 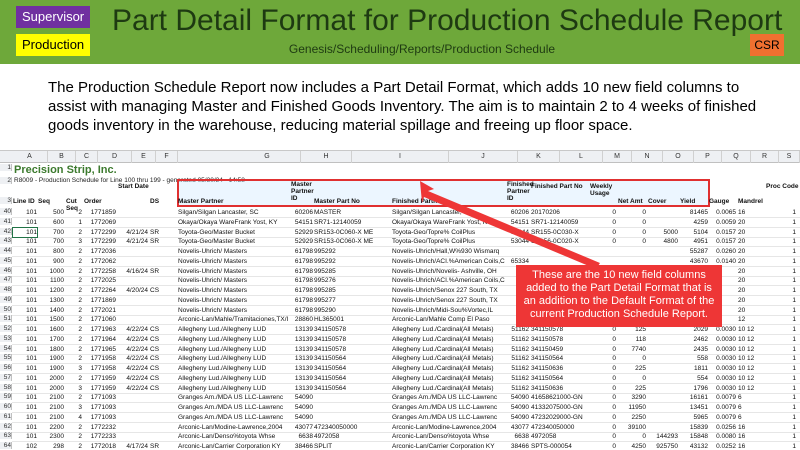 I want to click on cell-mp: Arconic-Lan/Carrier Corporation KY, so click(x=234, y=446).